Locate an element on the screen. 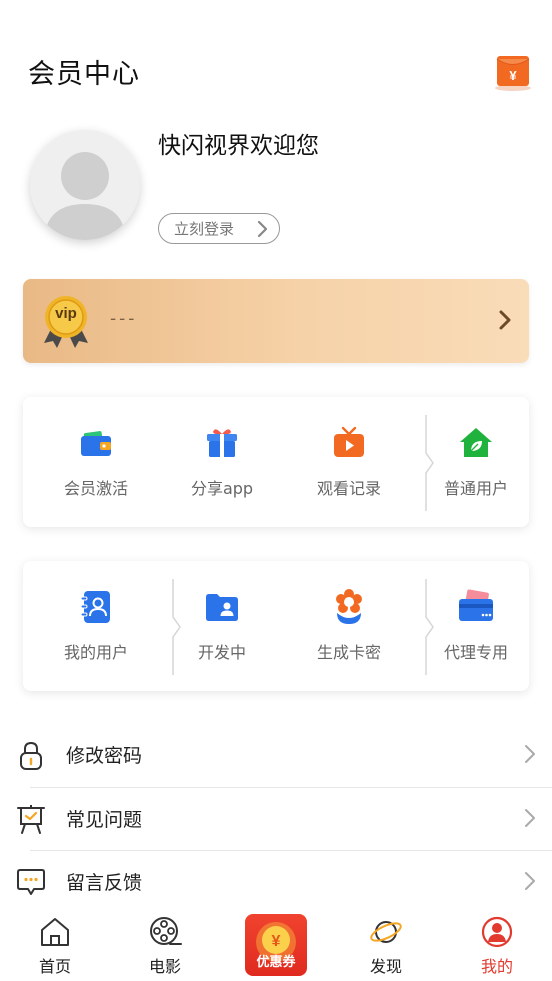 The image size is (552, 981). default-avatar-icon is located at coordinates (85, 185).